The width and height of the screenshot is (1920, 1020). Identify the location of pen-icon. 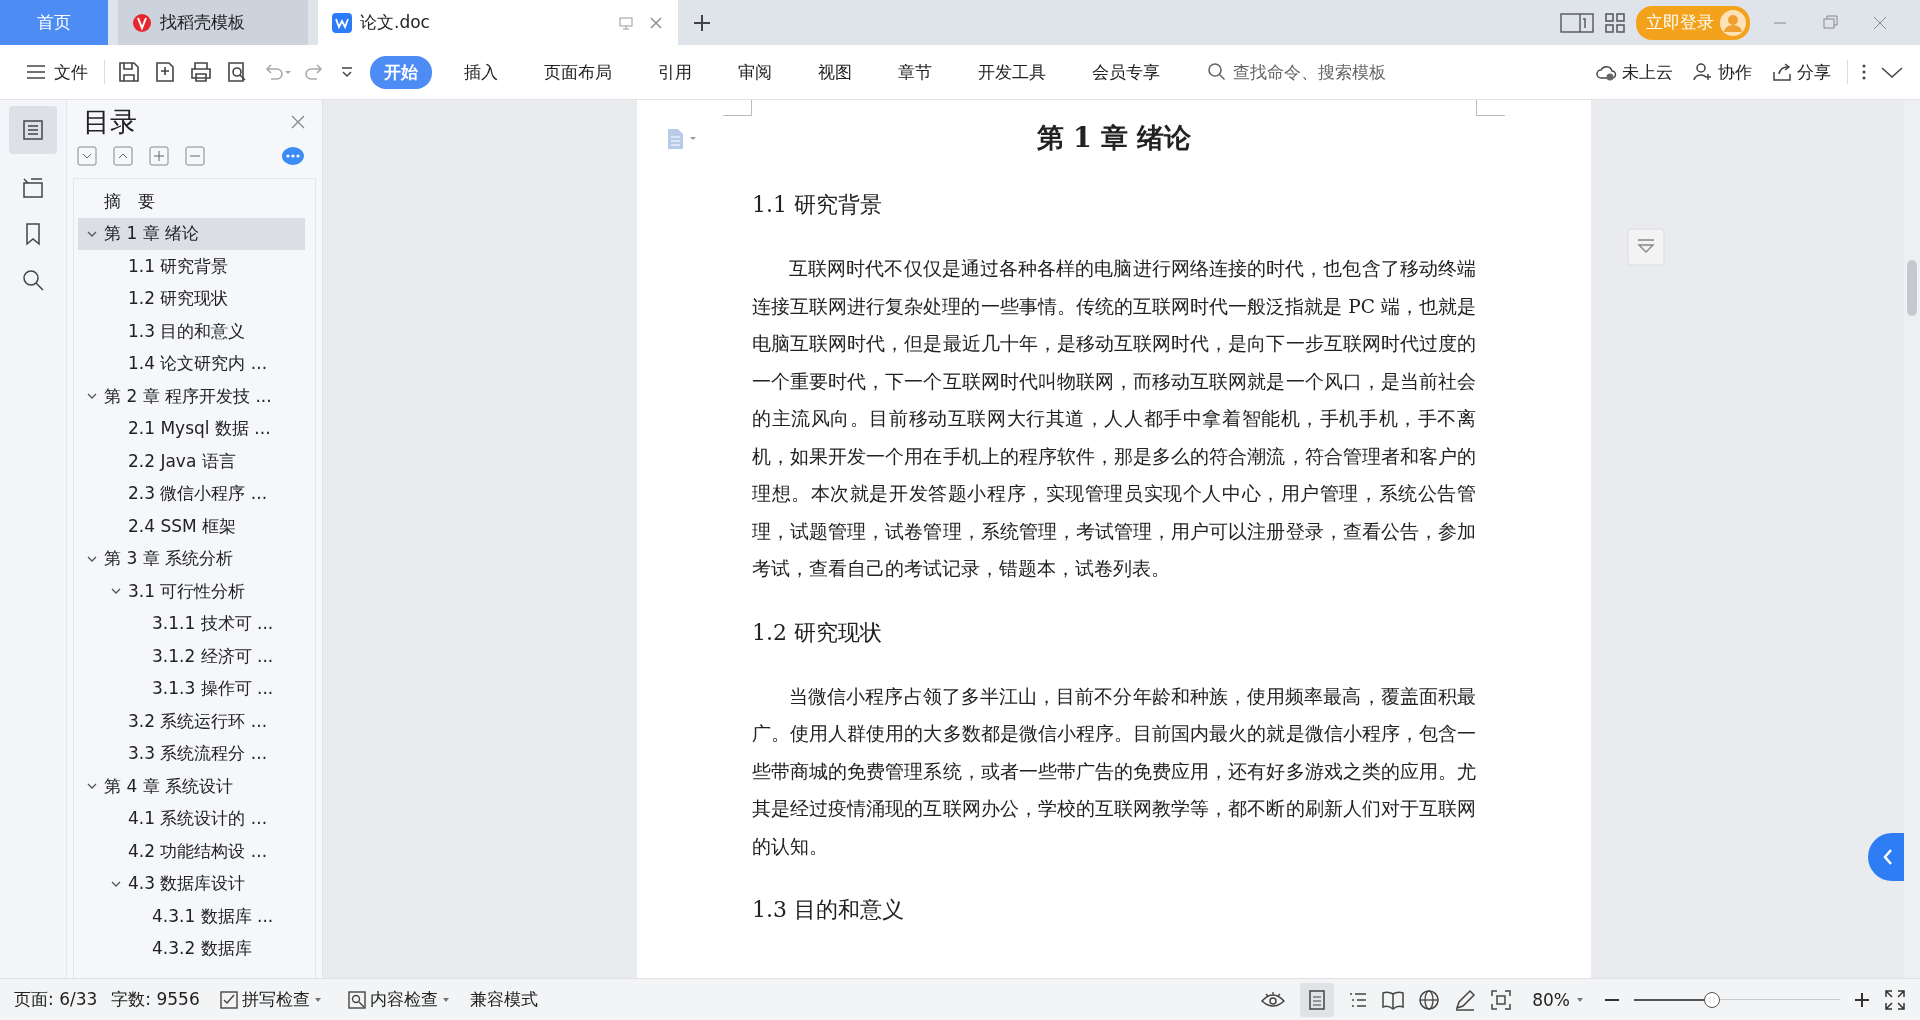
(1465, 999).